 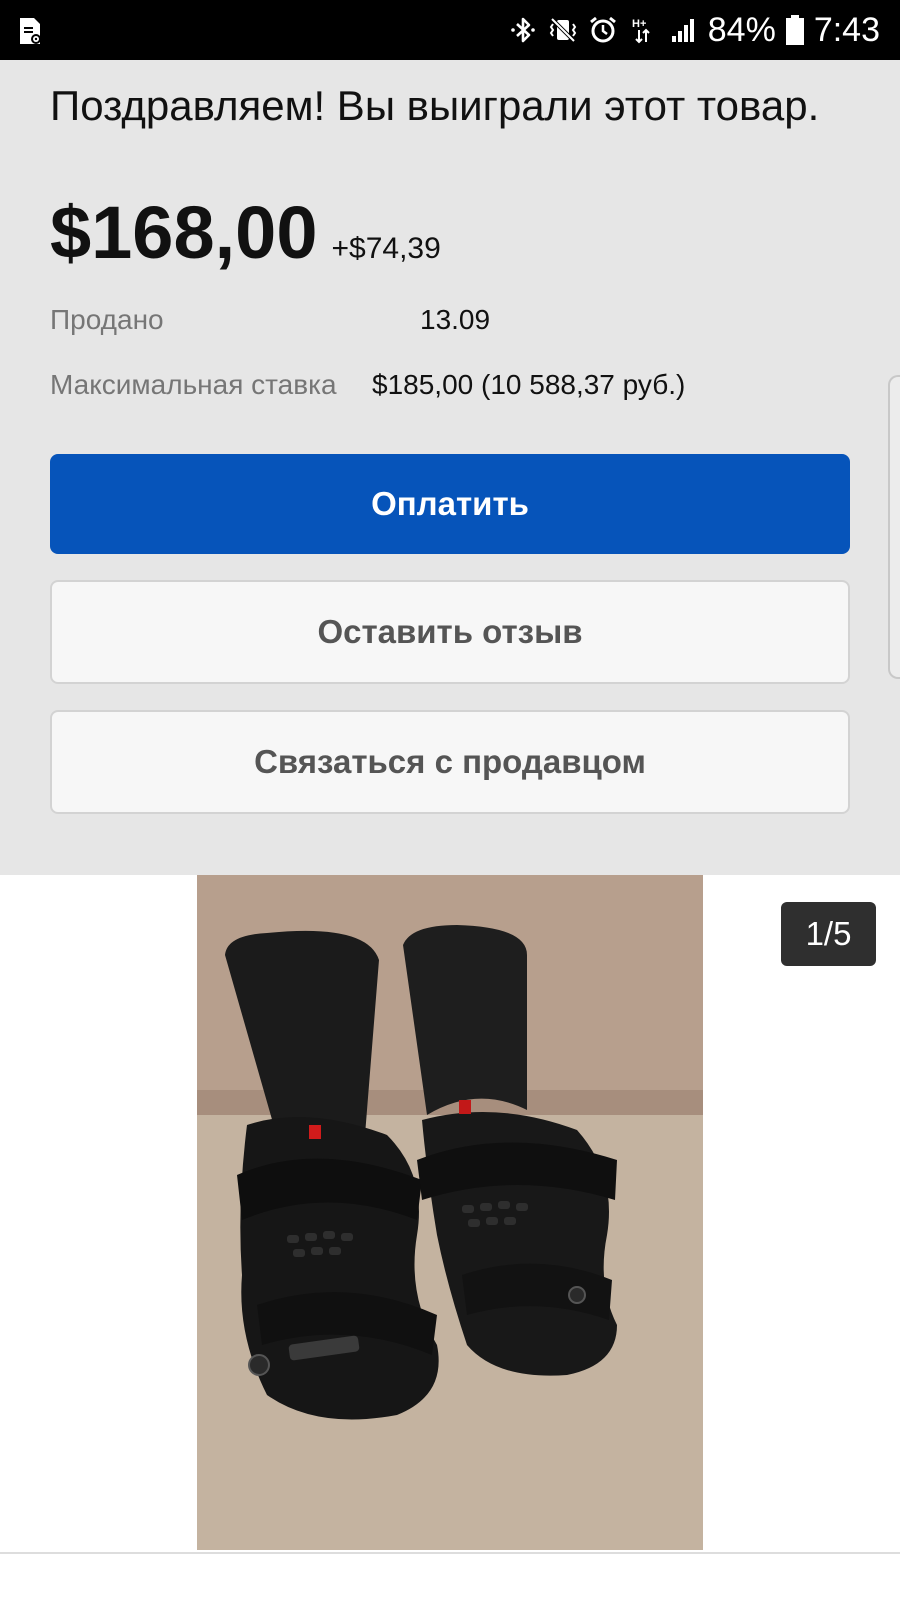 I want to click on sold-label: Продано, so click(x=107, y=319).